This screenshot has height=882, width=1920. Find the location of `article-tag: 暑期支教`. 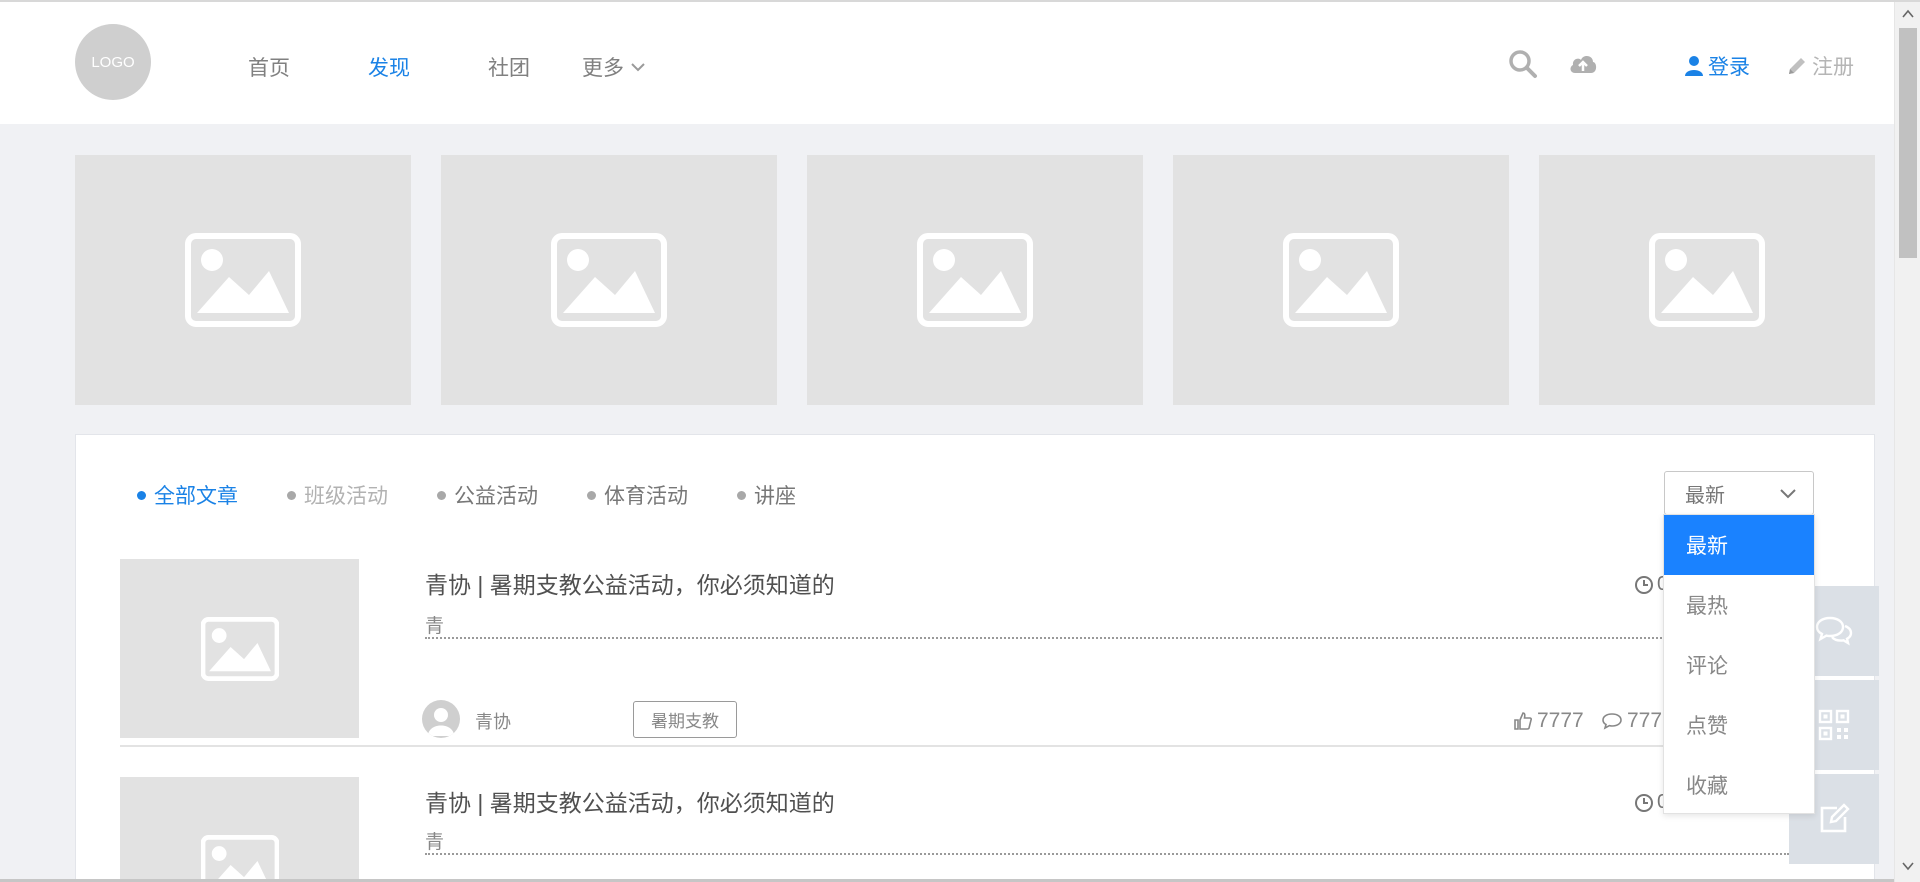

article-tag: 暑期支教 is located at coordinates (685, 719).